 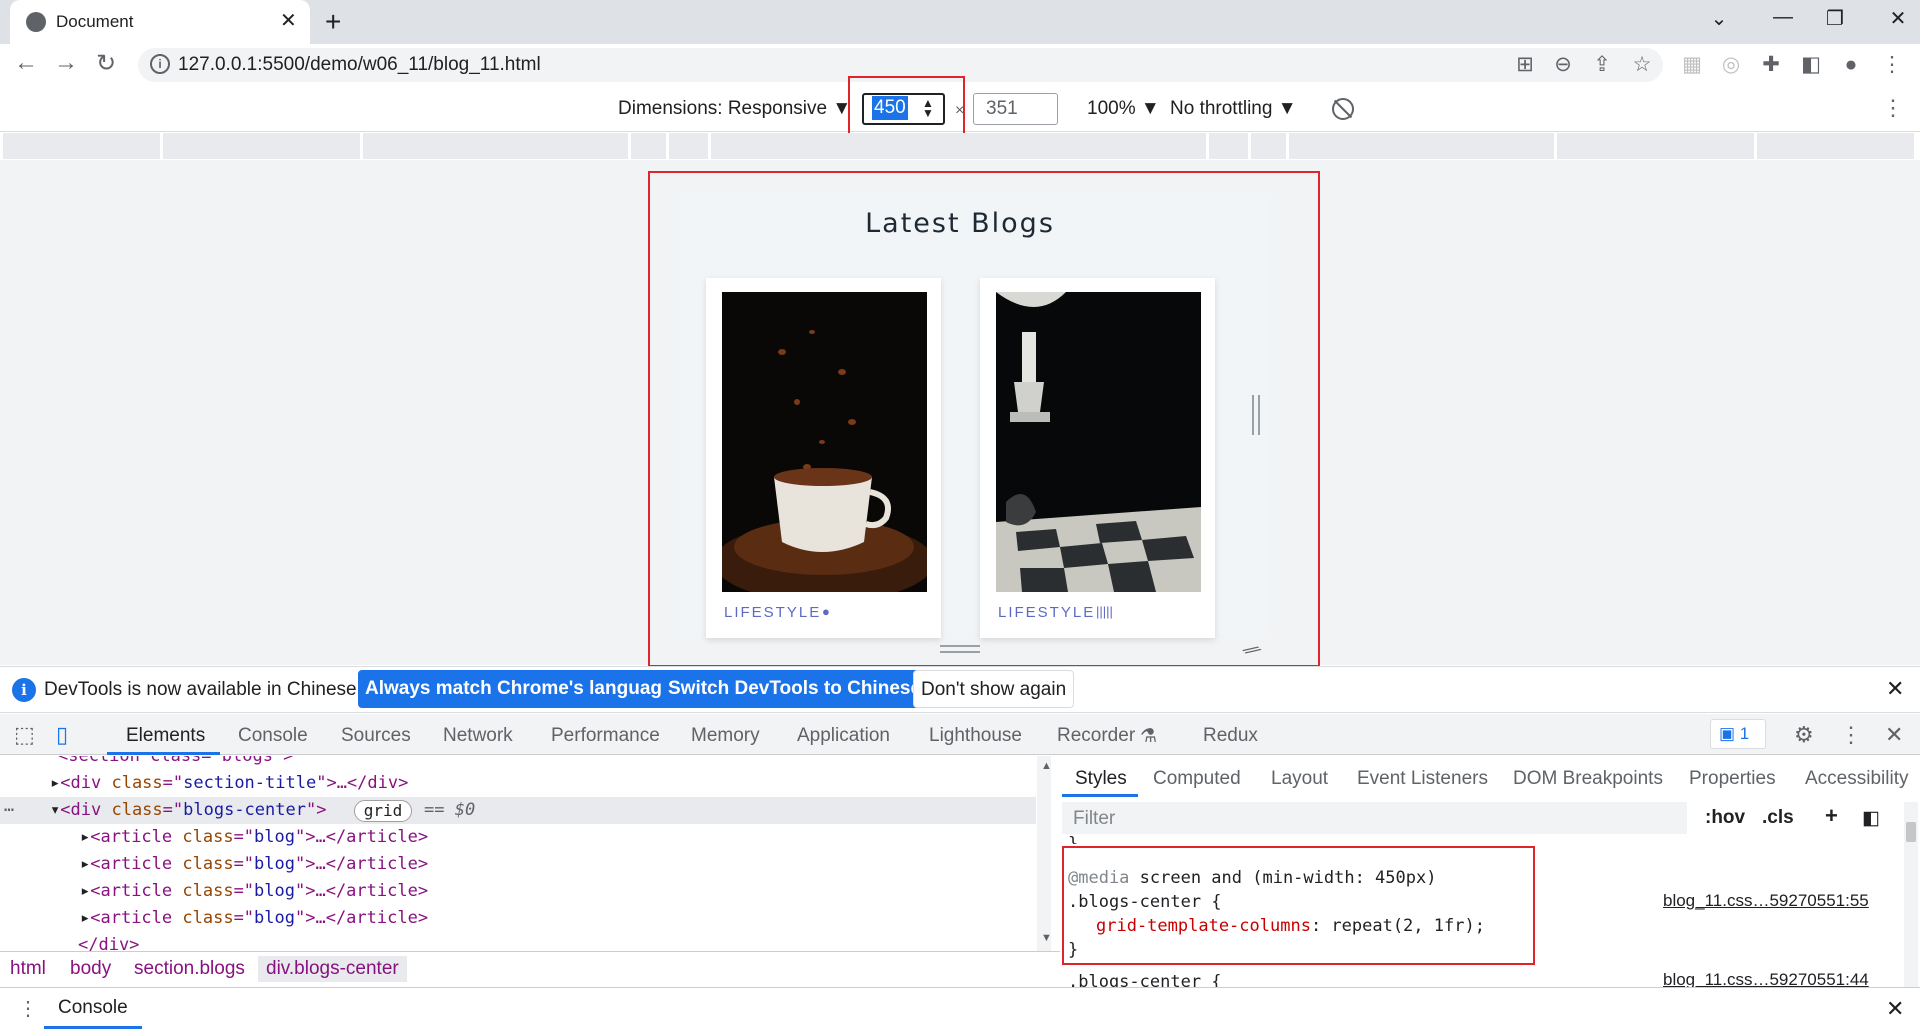 What do you see at coordinates (62, 735) in the screenshot?
I see `device-toggle-icon: ▯` at bounding box center [62, 735].